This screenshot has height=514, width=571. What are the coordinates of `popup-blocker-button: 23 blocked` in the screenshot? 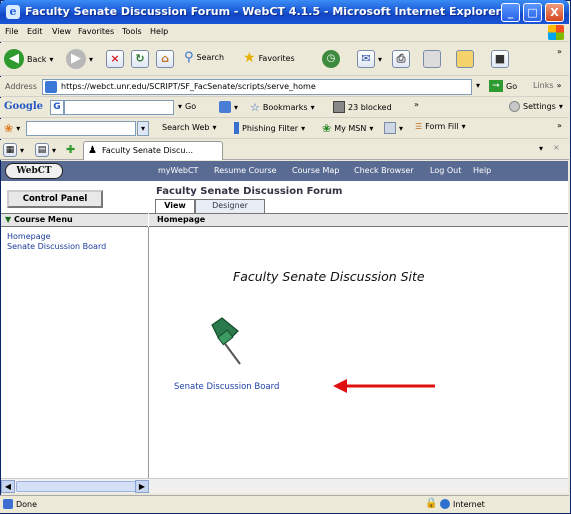 It's located at (362, 107).